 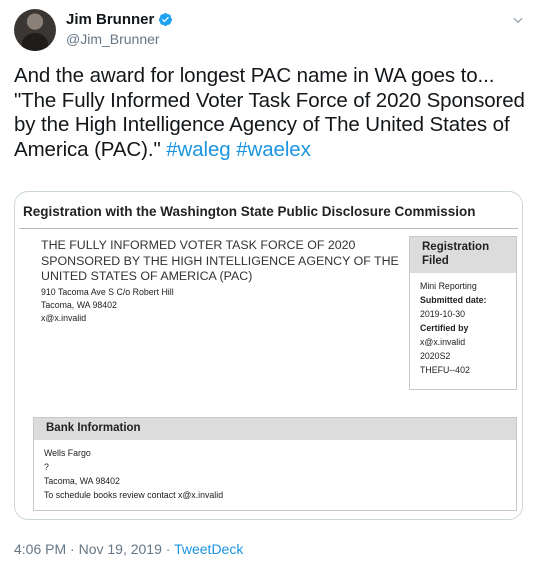 I want to click on bank-heading: Bank Information, so click(x=275, y=429).